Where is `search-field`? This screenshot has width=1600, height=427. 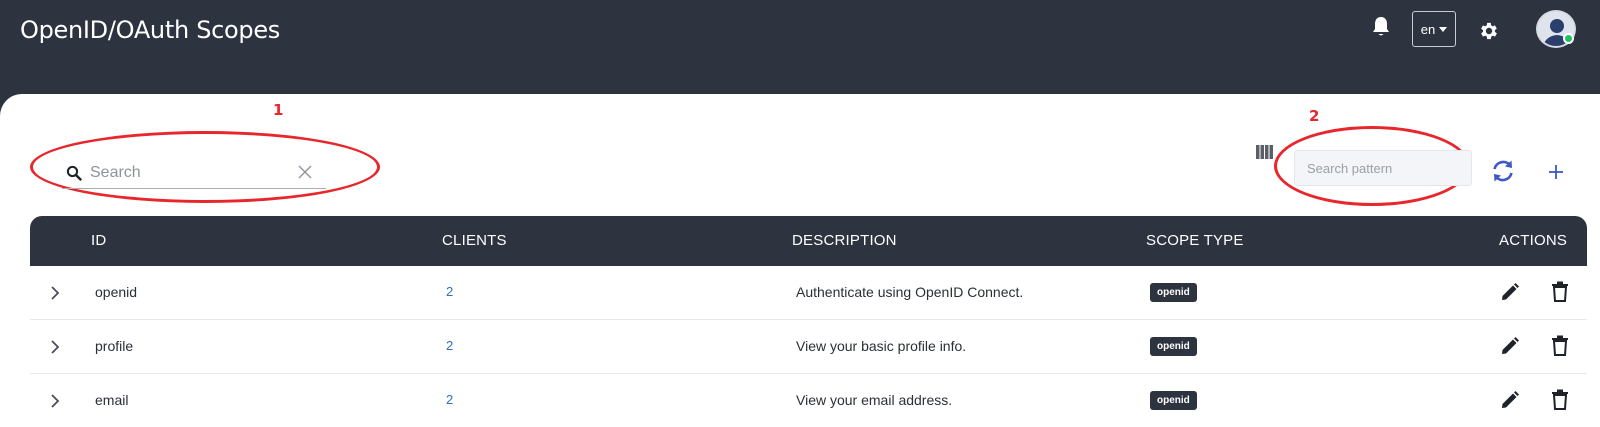 search-field is located at coordinates (194, 174).